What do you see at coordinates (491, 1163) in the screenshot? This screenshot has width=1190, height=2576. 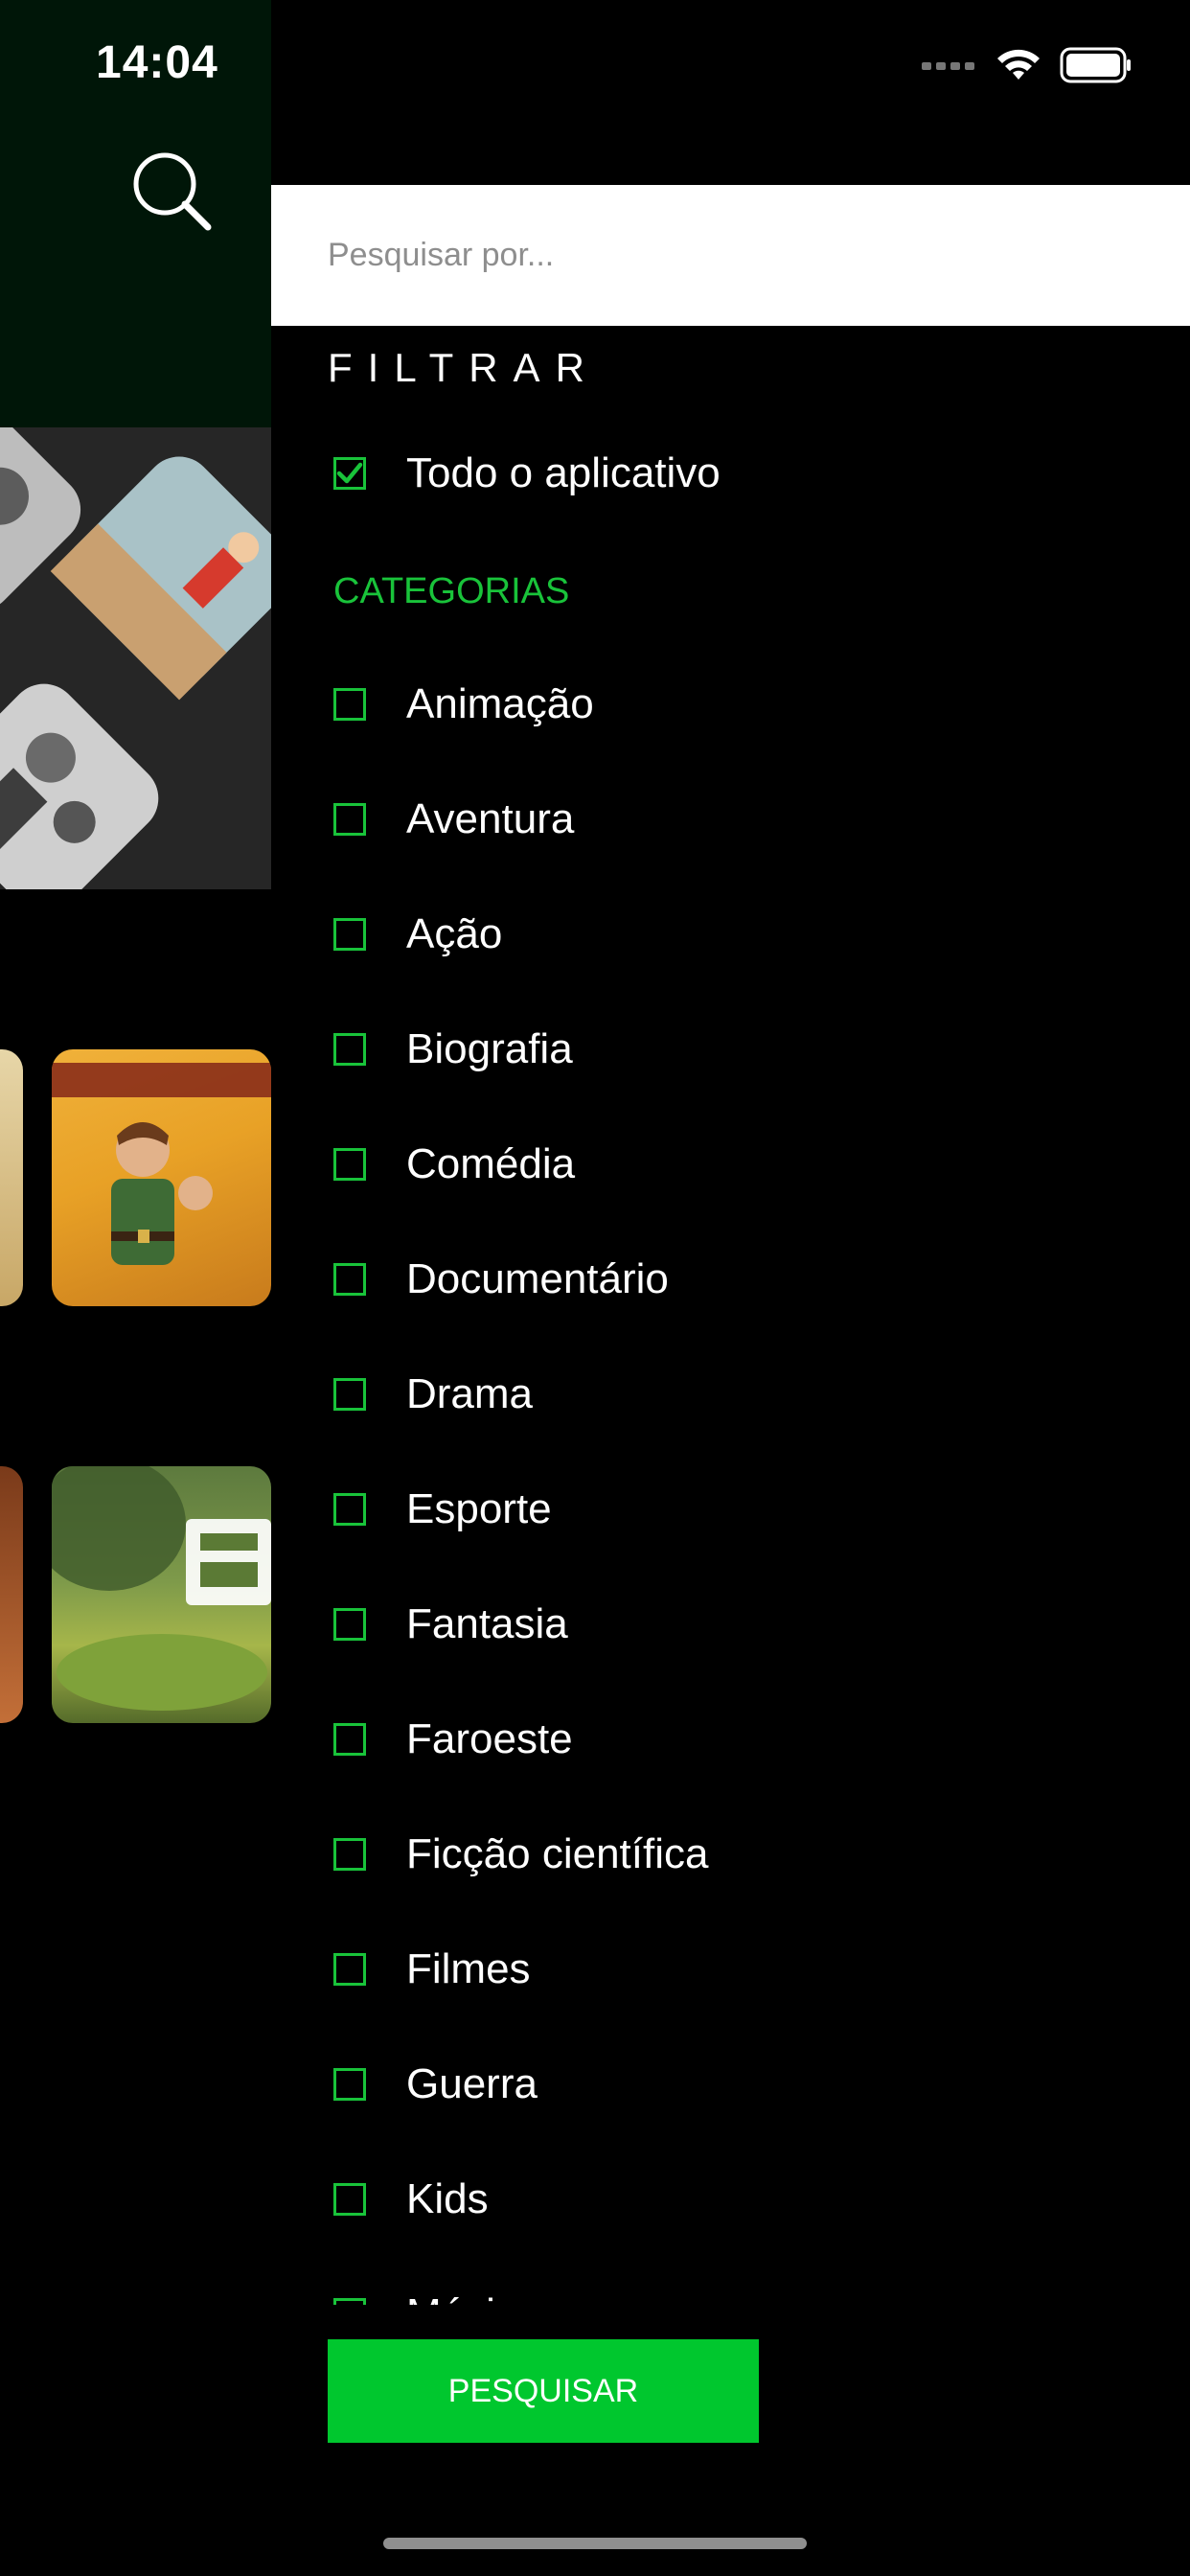 I see `category-label: Comédia` at bounding box center [491, 1163].